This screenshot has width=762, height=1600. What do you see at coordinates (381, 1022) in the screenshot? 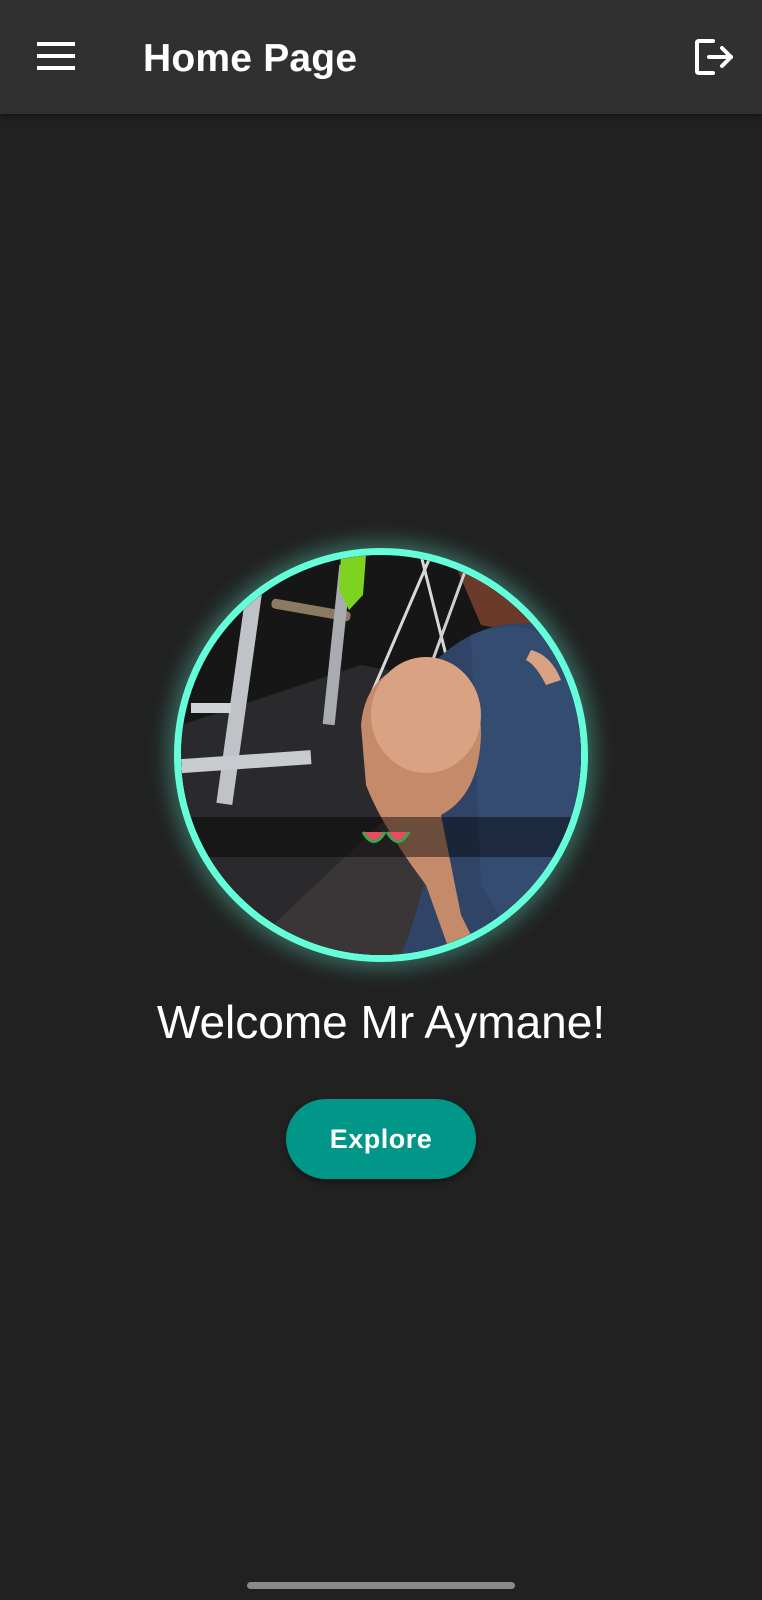
I see `welcome-message: Welcome Mr Aymane!` at bounding box center [381, 1022].